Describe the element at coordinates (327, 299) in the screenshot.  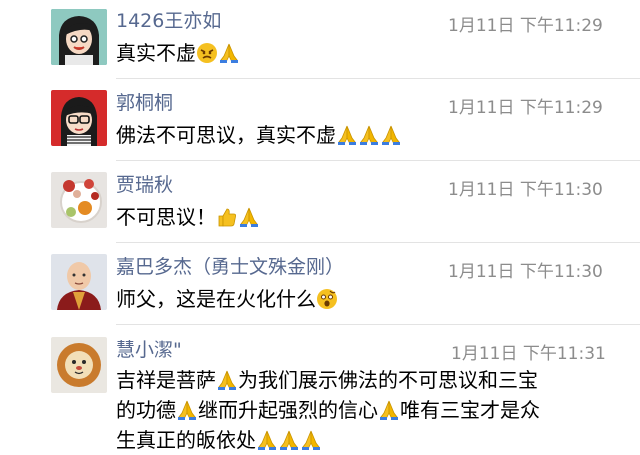
I see `shocked-face-emoji-icon` at that location.